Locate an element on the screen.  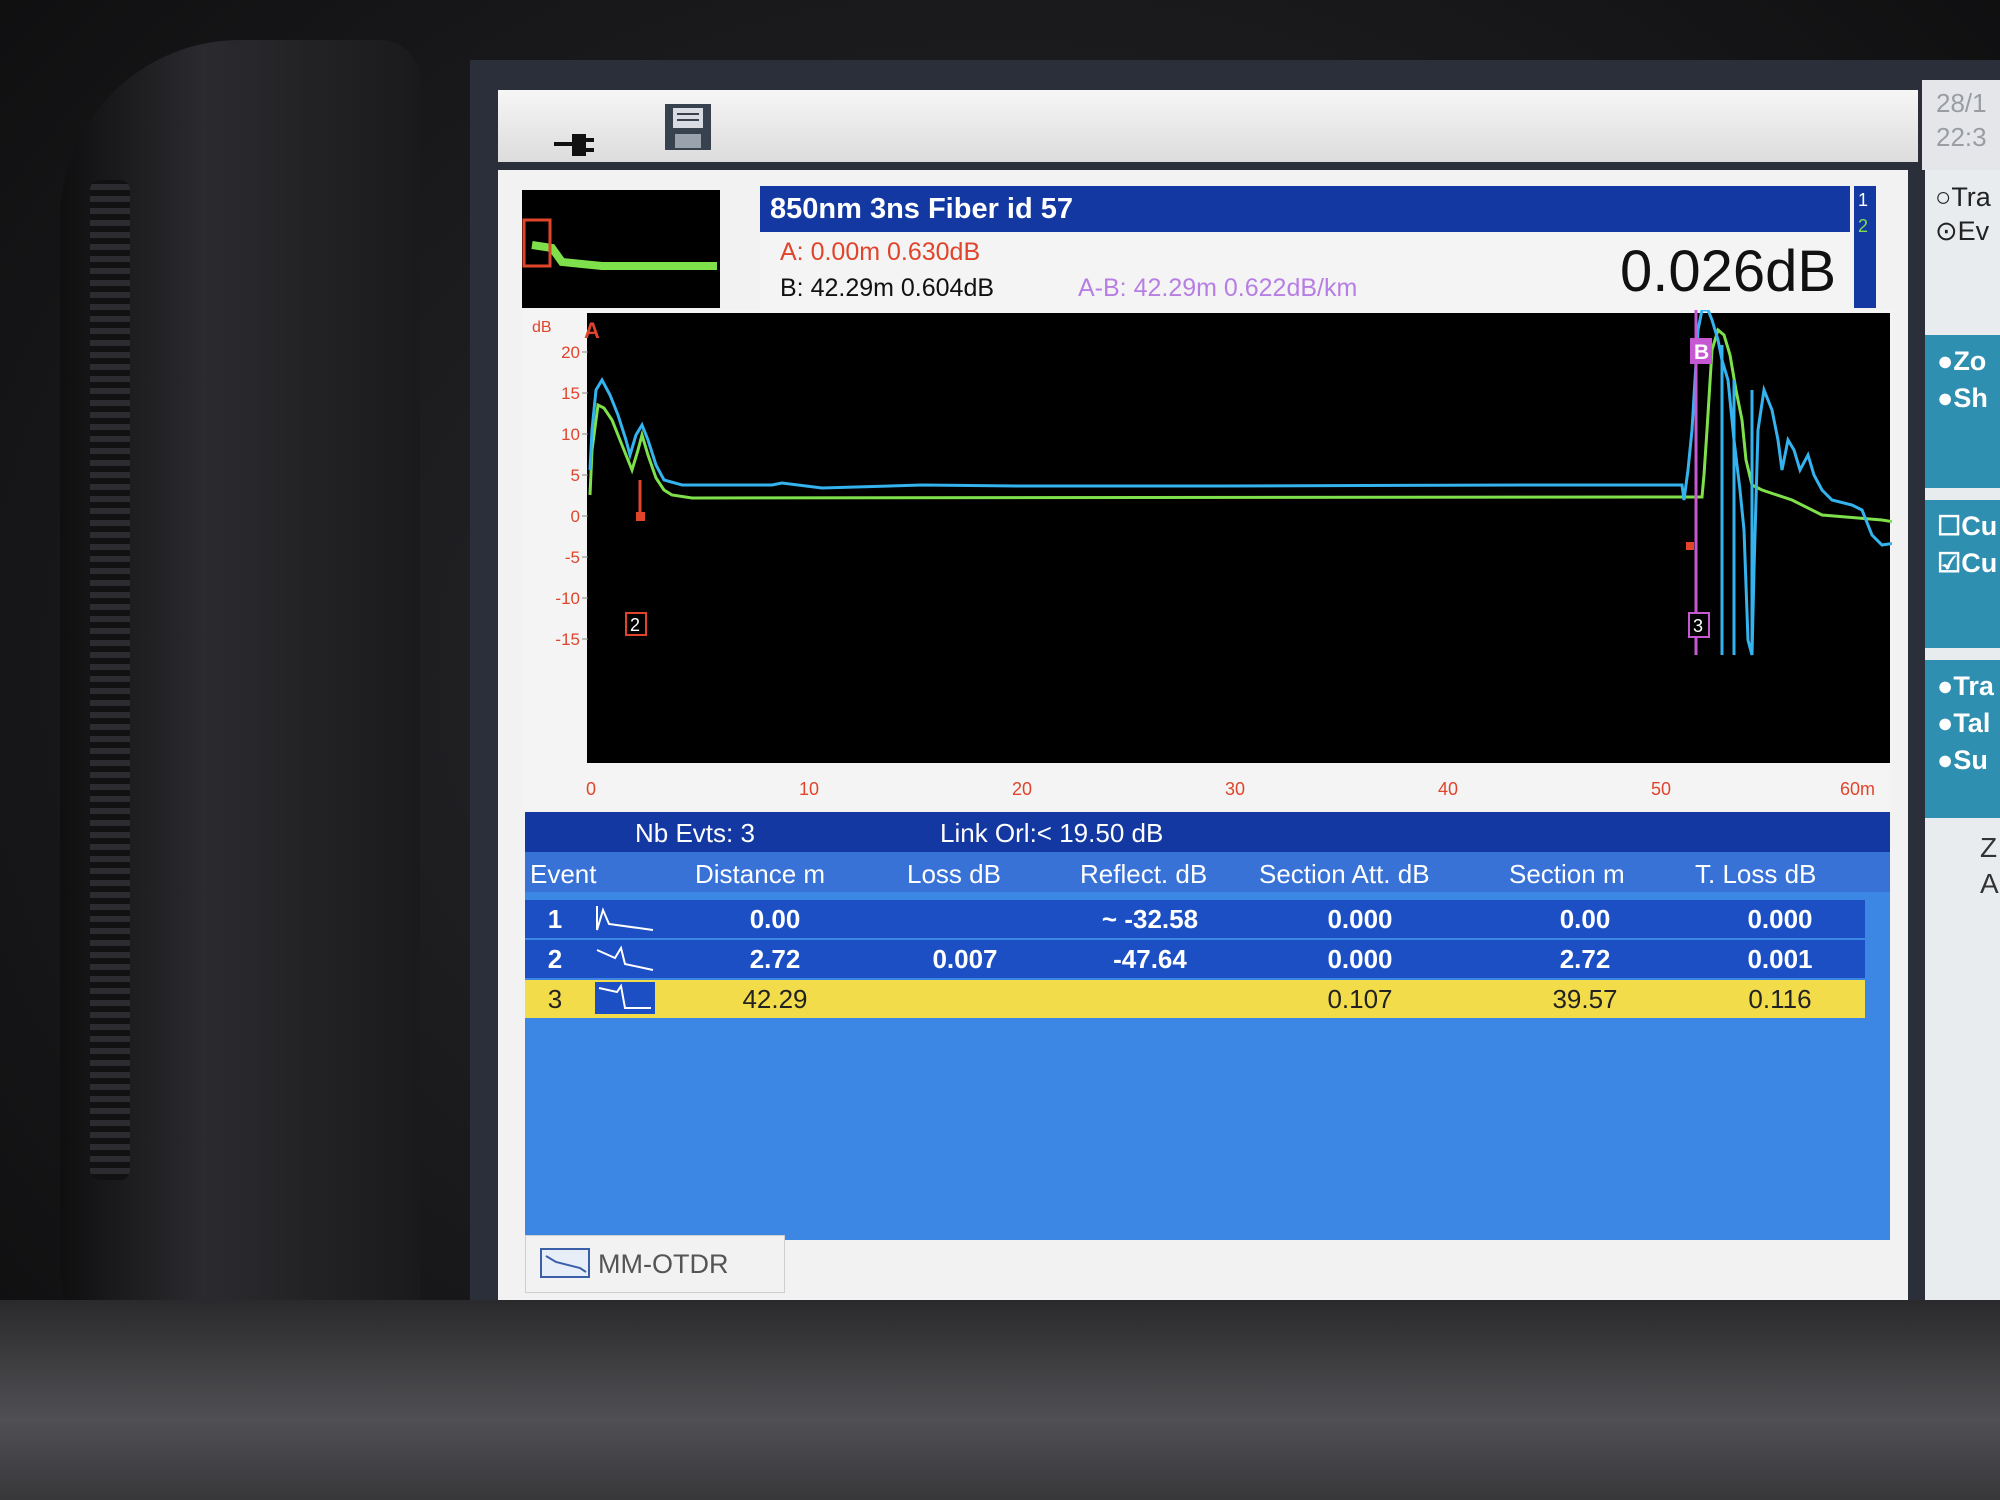
table-row-selected: 3 42.29 0.107 39.57 0.116 is located at coordinates (1195, 999).